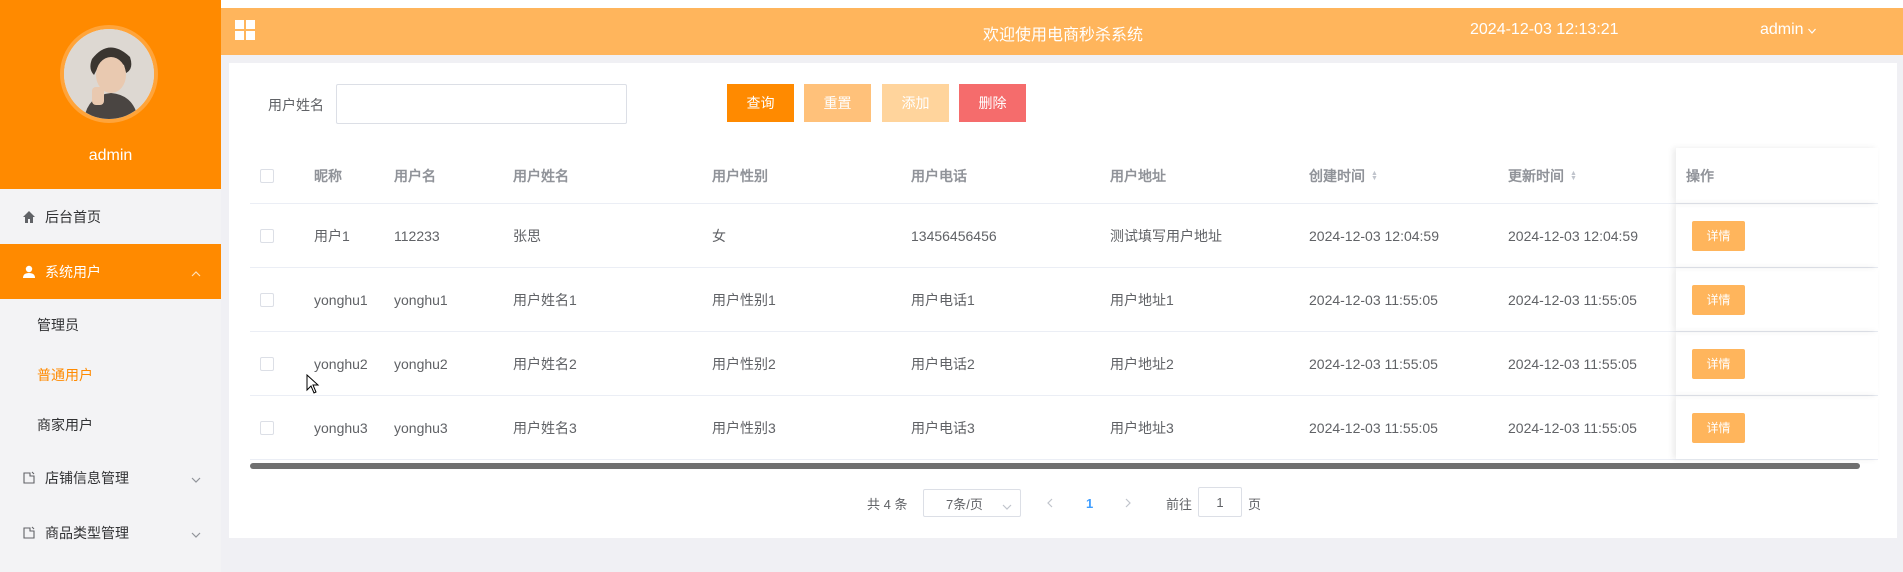  I want to click on current-datetime: 2024-12-03 12:13:21, so click(1544, 29).